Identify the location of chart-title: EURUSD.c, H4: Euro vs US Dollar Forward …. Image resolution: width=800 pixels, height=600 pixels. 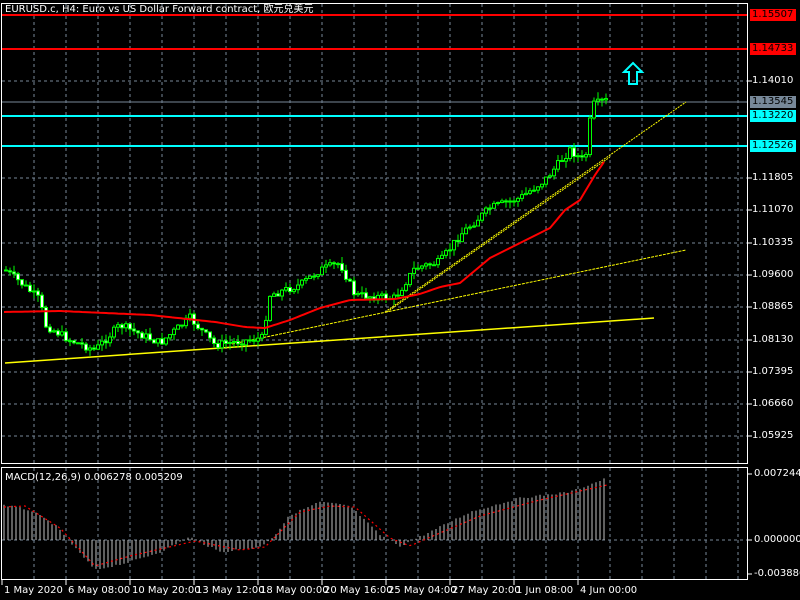
(159, 9).